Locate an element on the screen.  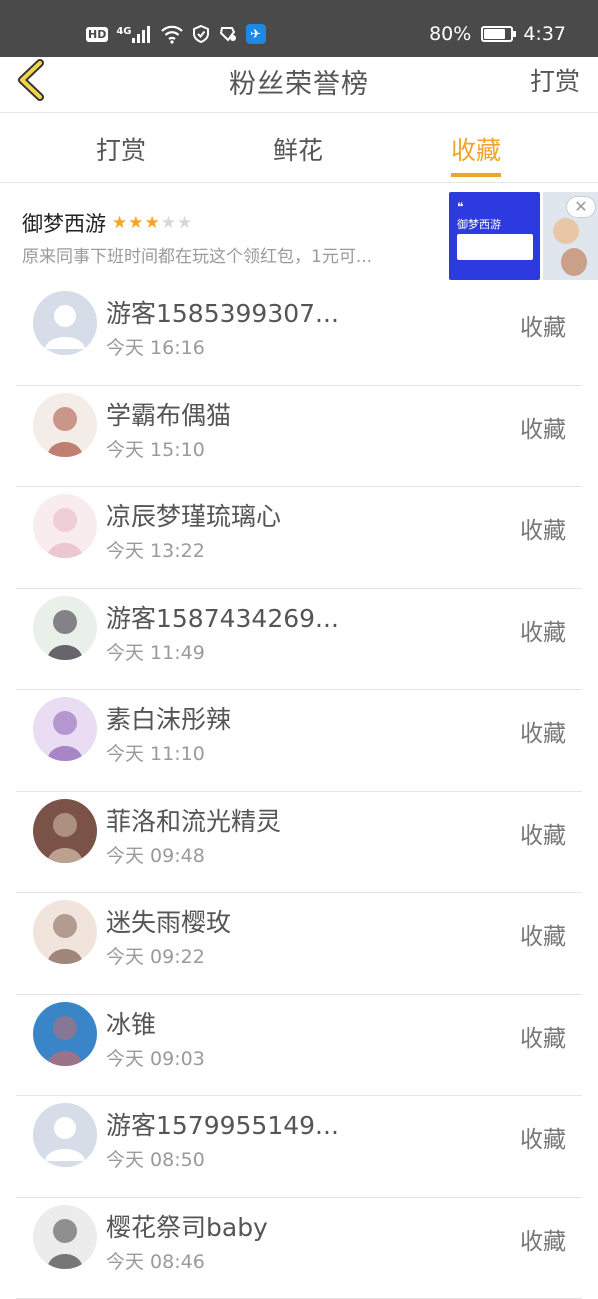
list-item: 游客1579955149... 今天 08:50 收藏 is located at coordinates (299, 1147).